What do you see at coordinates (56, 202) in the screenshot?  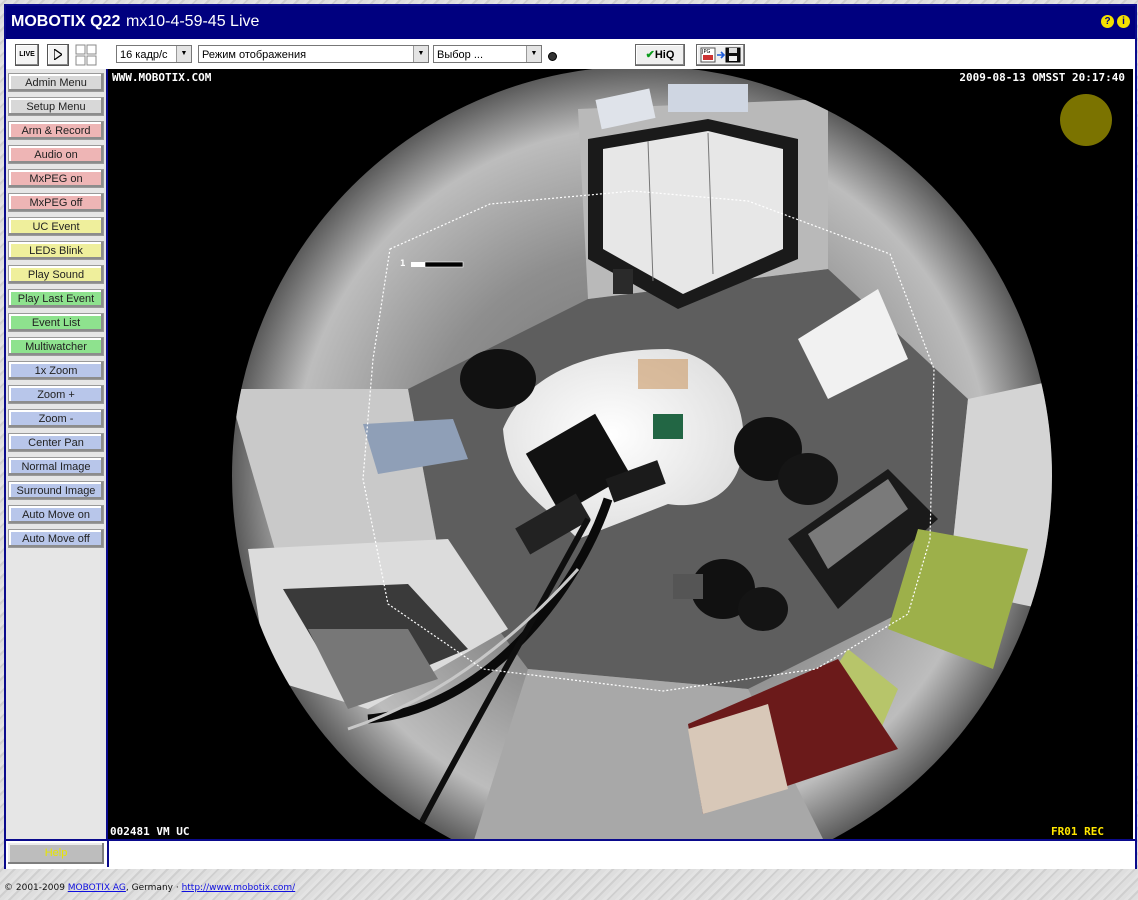 I see `sidebar-button-mxpeg-off: MxPEG off` at bounding box center [56, 202].